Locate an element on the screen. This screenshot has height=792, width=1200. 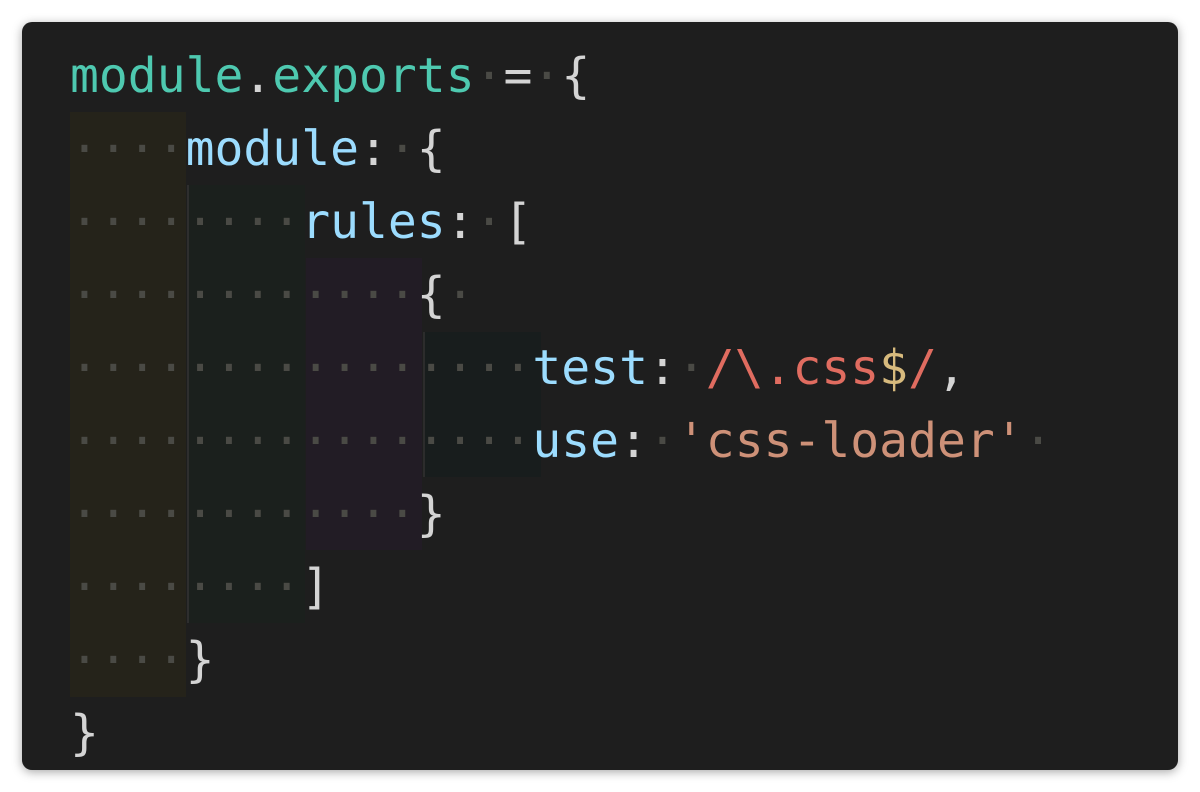
code-line-4: ············{· is located at coordinates (272, 295).